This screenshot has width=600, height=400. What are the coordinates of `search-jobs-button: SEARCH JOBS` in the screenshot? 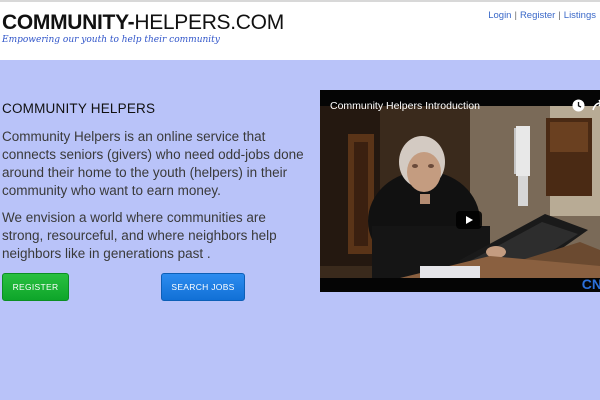 It's located at (203, 287).